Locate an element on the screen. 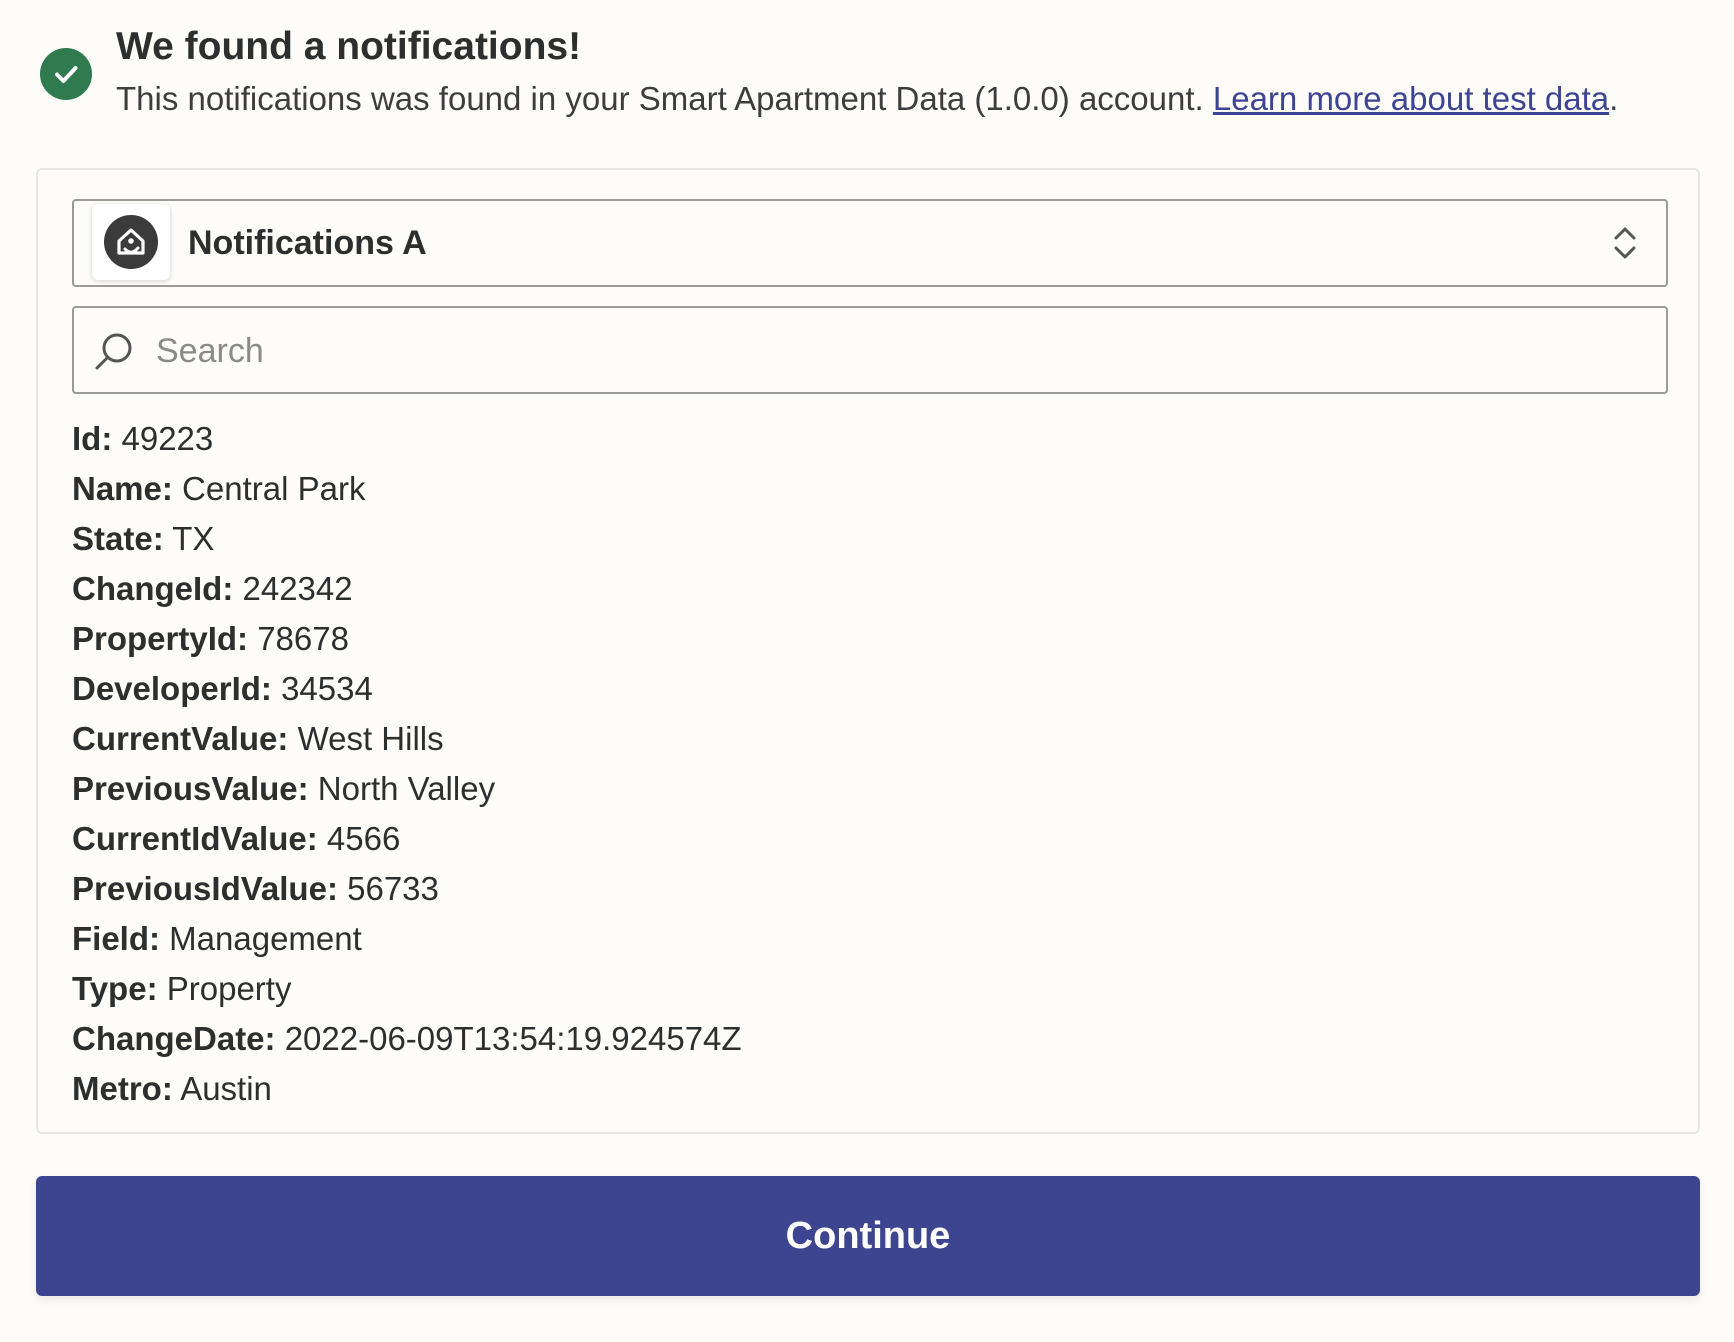  field-value: 2022-06-09T13:54:19.924574Z is located at coordinates (513, 1038).